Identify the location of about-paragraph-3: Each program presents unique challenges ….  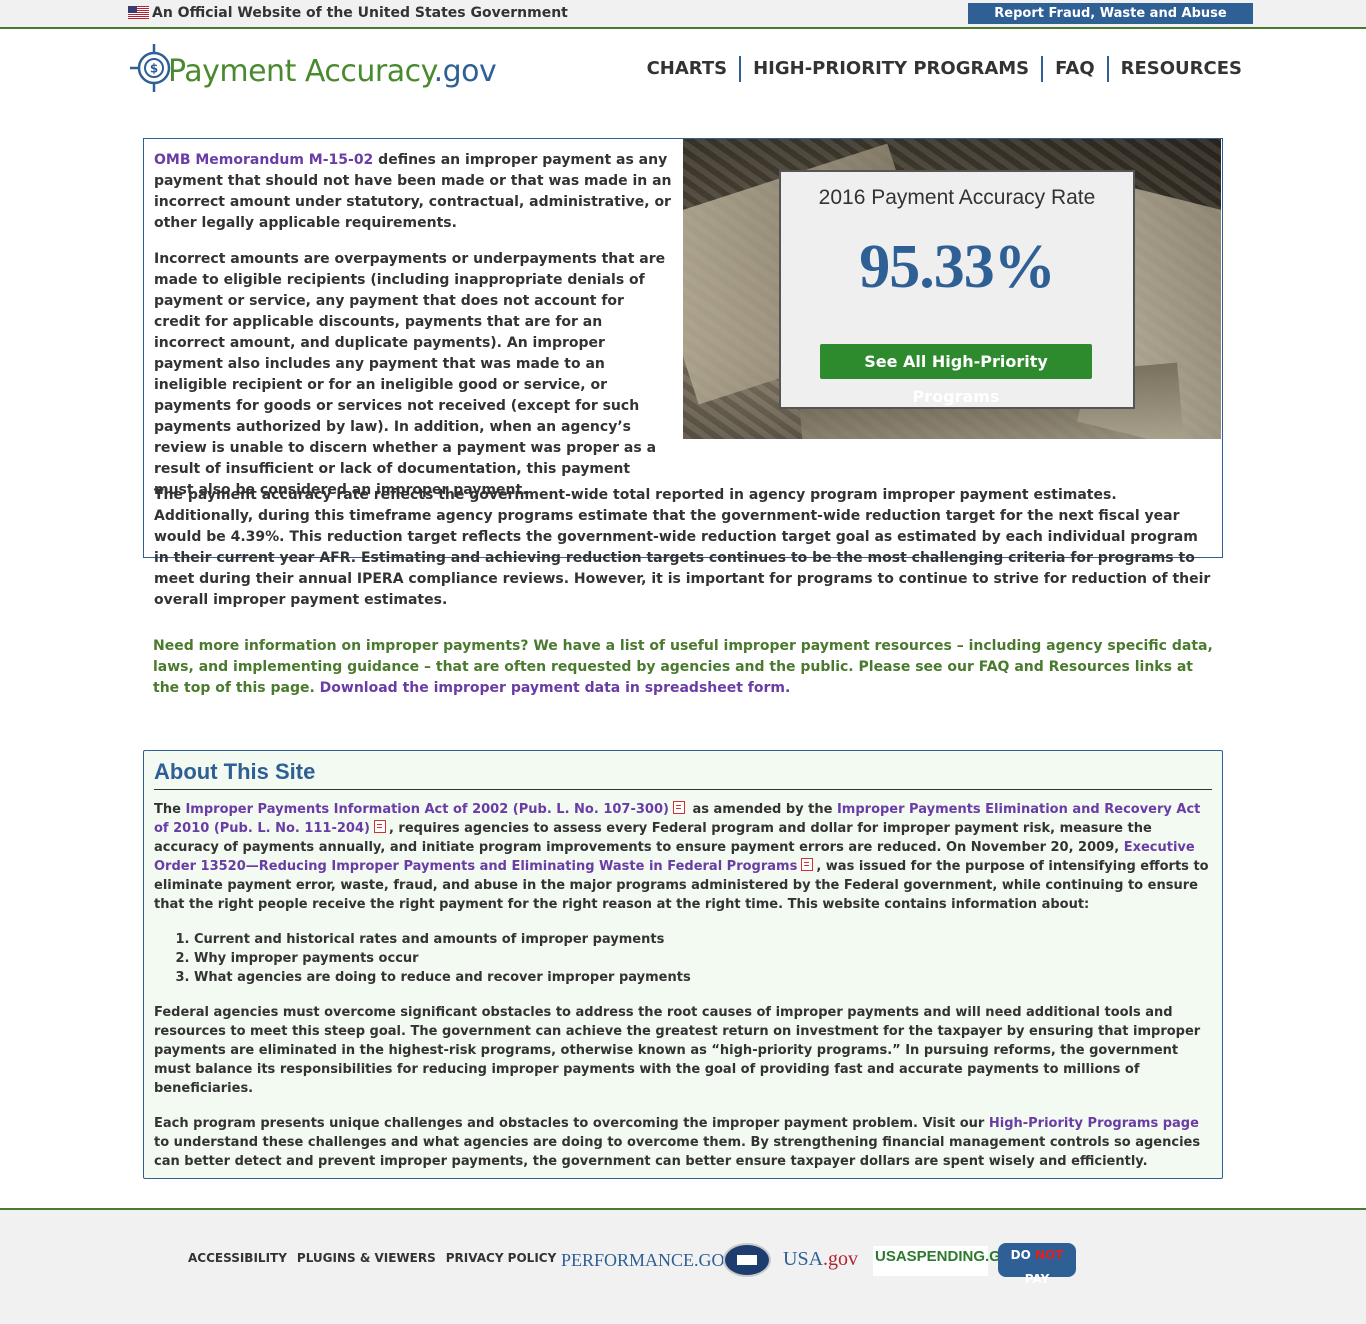
(683, 1142).